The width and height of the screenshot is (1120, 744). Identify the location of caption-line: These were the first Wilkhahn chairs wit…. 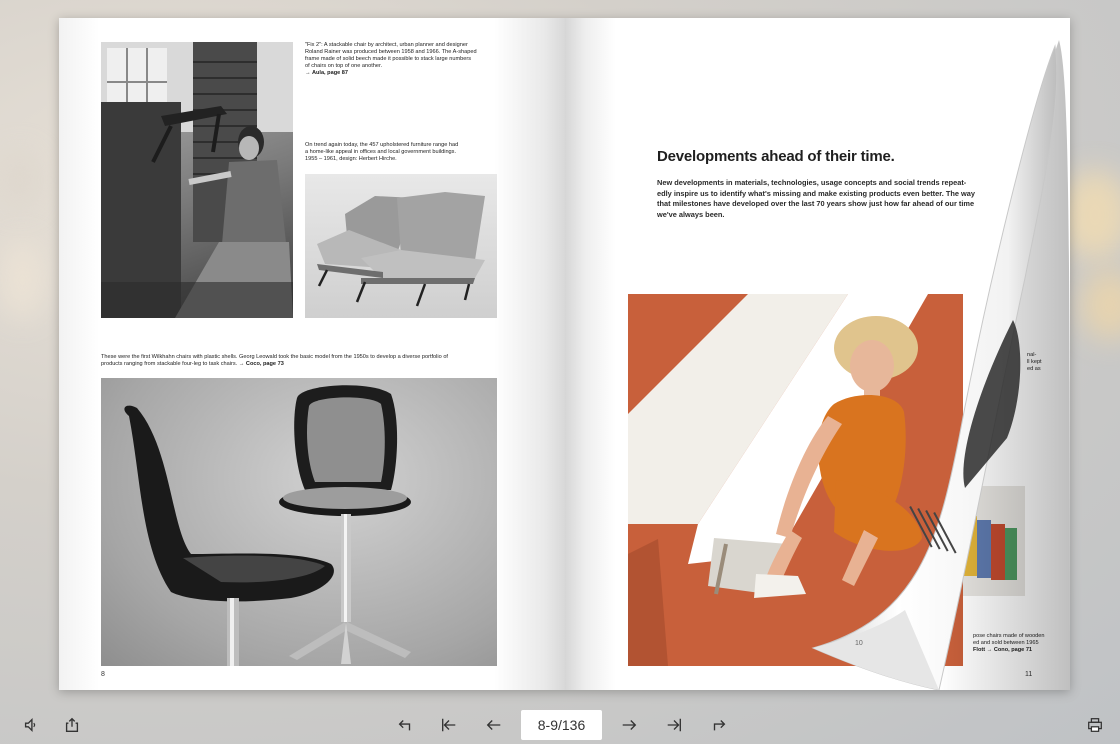
(274, 357).